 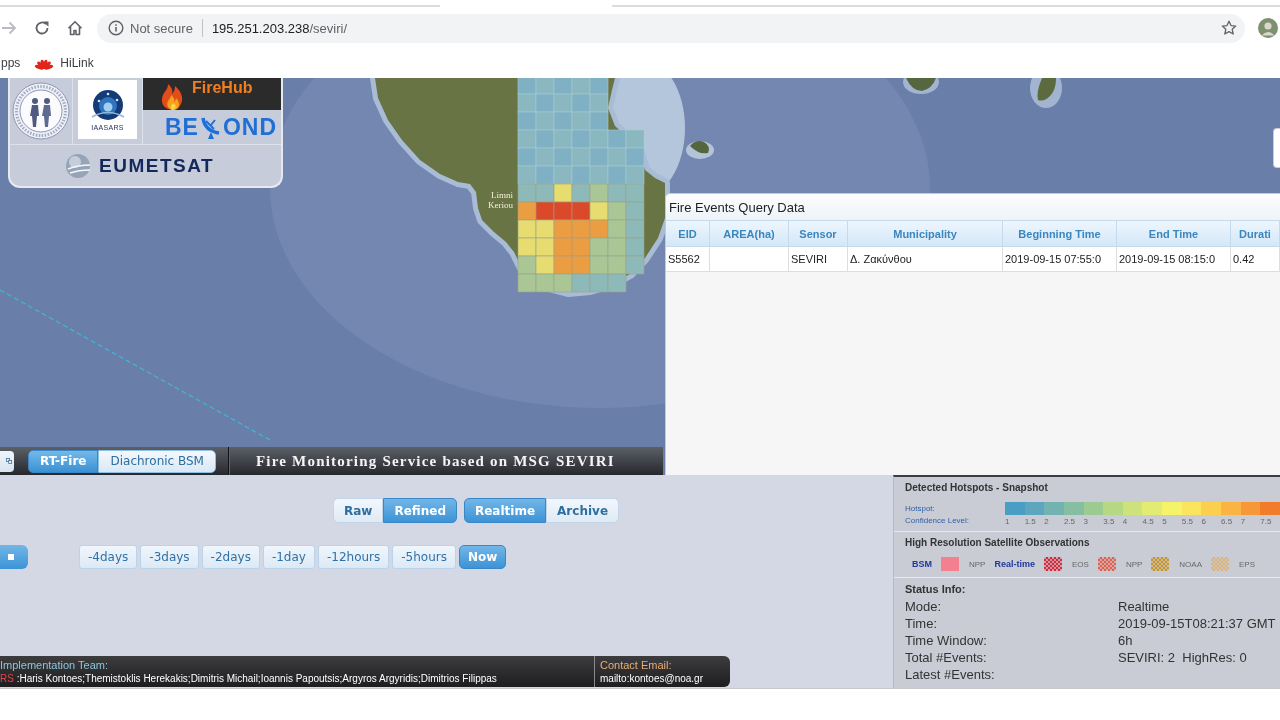 What do you see at coordinates (358, 510) in the screenshot?
I see `toggle-button: Raw` at bounding box center [358, 510].